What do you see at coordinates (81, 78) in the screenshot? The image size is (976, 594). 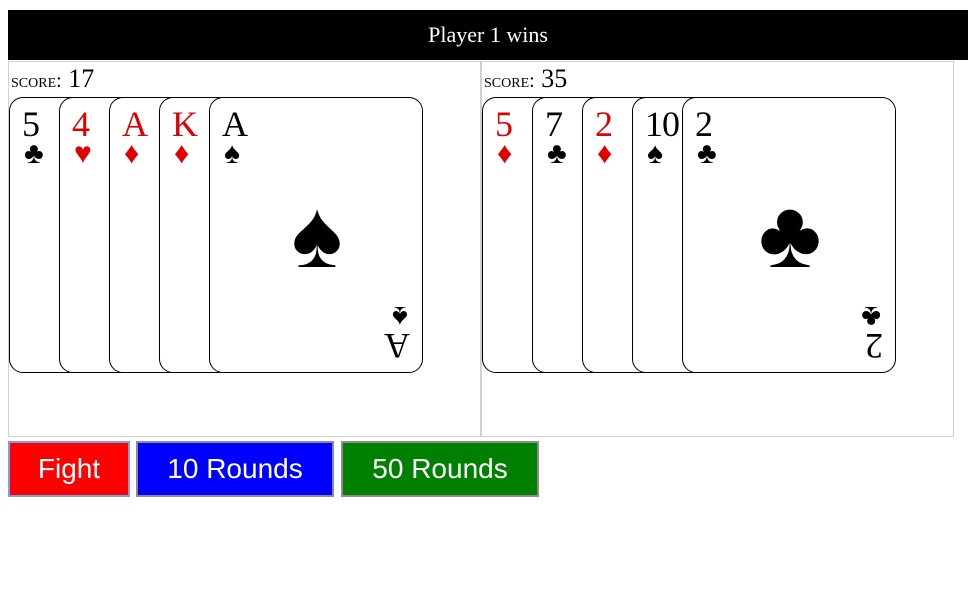 I see `score-value: 17` at bounding box center [81, 78].